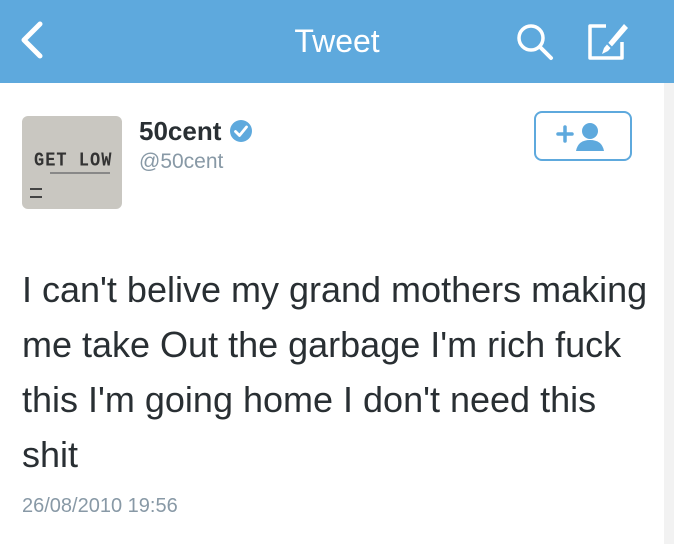 The height and width of the screenshot is (544, 674). Describe the element at coordinates (580, 137) in the screenshot. I see `follow-user-icon` at that location.